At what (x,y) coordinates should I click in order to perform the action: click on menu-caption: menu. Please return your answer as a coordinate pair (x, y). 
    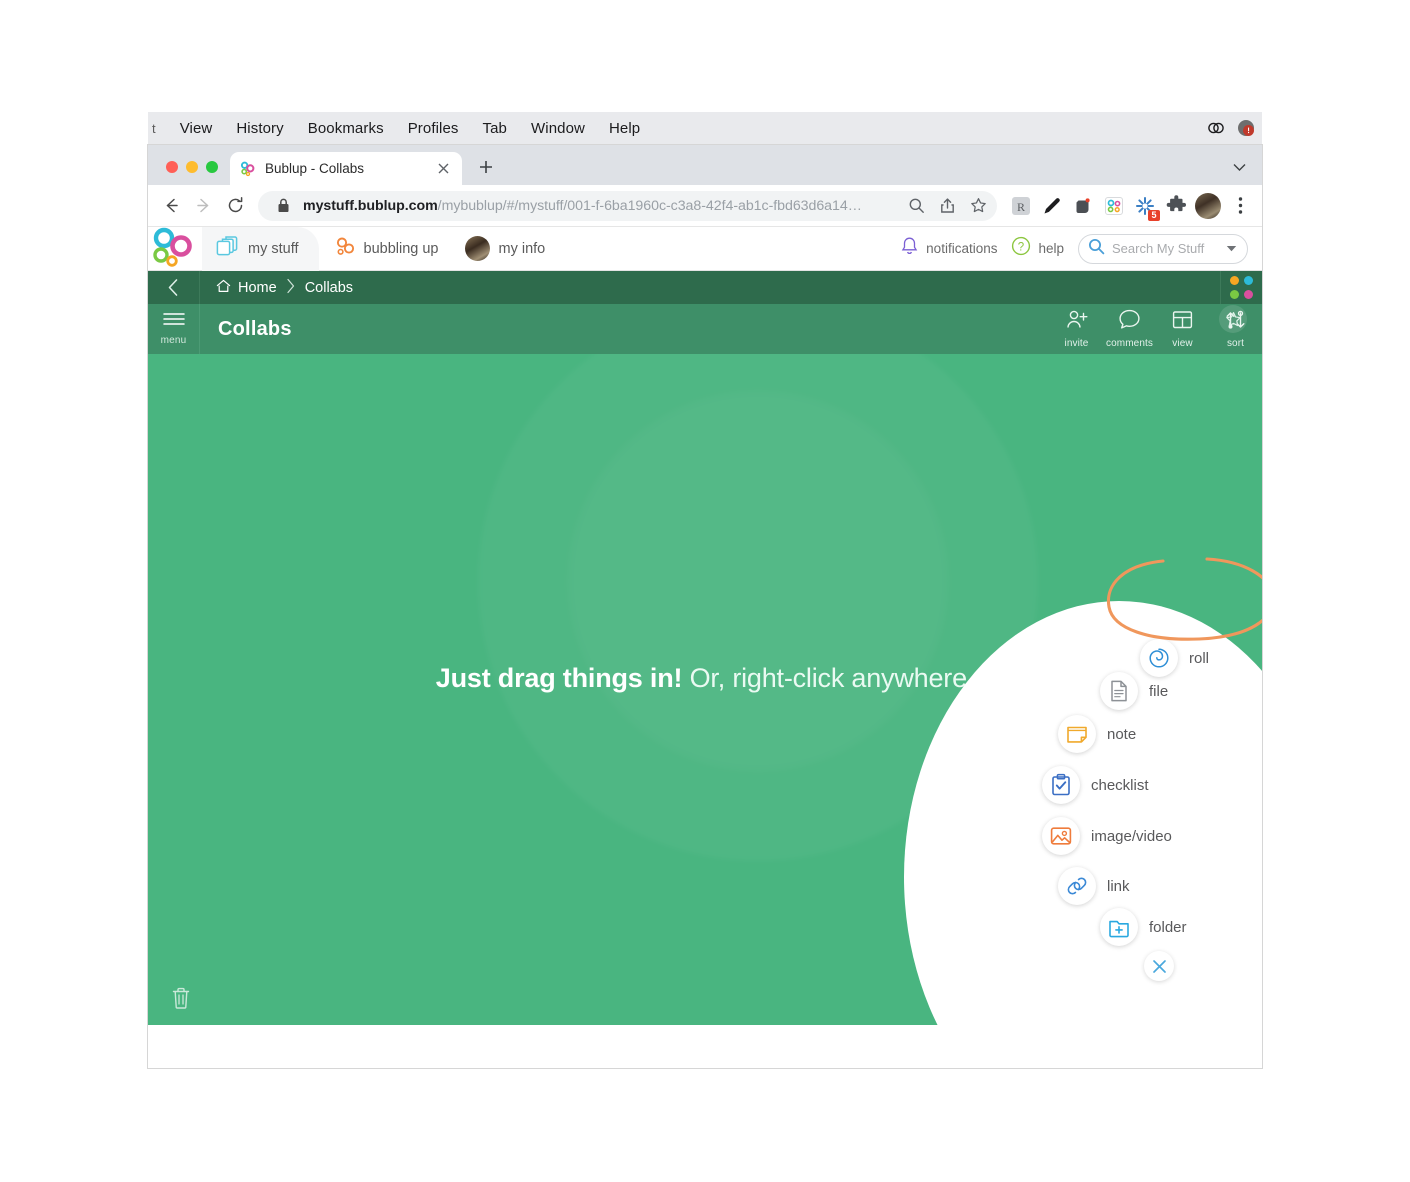
    Looking at the image, I should click on (173, 340).